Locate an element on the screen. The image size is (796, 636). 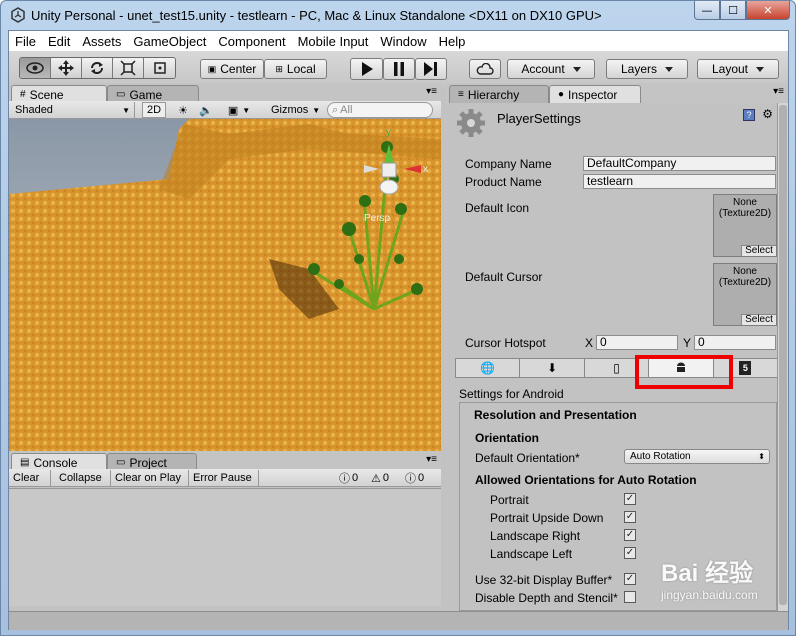
scene-search-placeholder: All is located at coordinates (346, 110).